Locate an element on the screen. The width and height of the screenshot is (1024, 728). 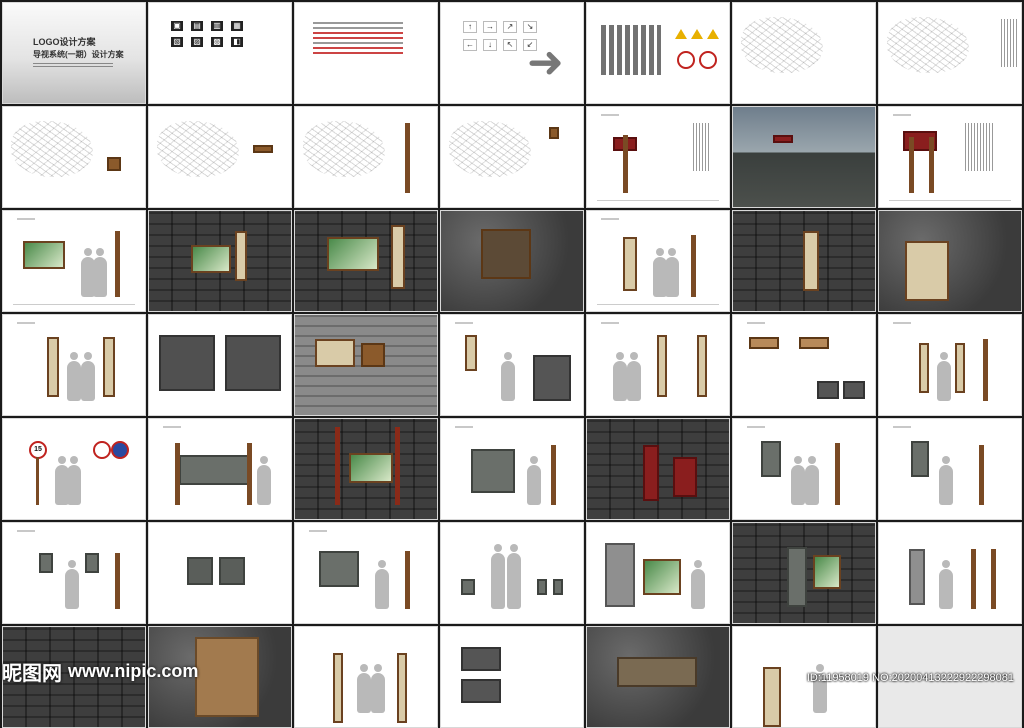
wall-plaque is located at coordinates (814, 343).